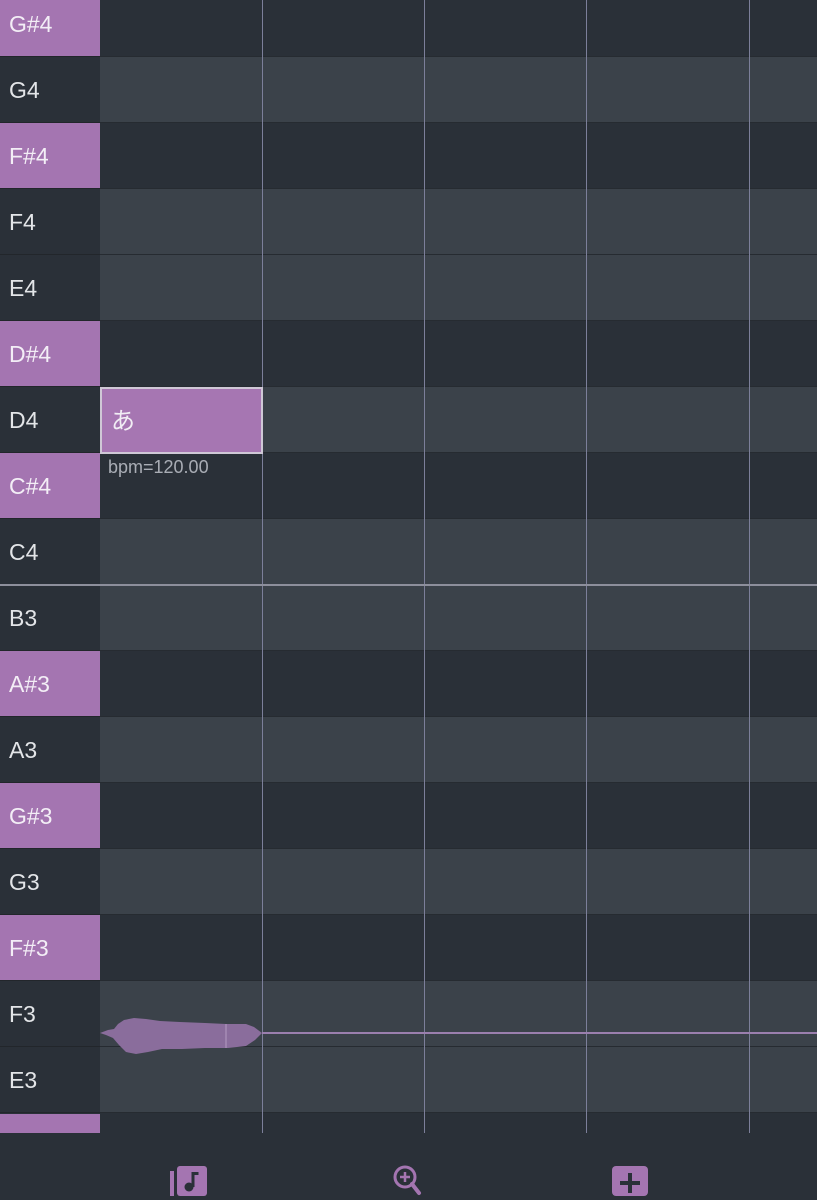 This screenshot has height=1200, width=817. I want to click on zoom-in-icon, so click(407, 1180).